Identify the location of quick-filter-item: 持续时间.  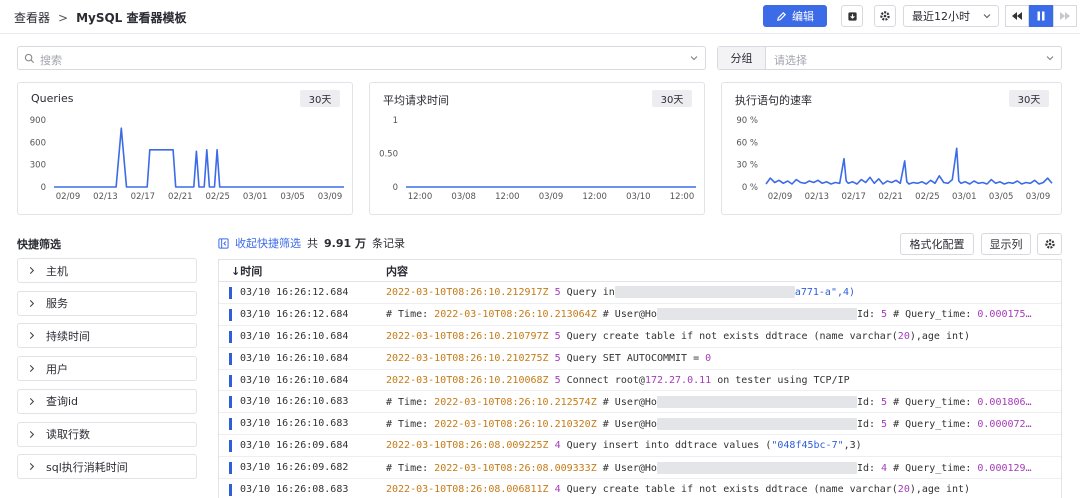
(107, 336).